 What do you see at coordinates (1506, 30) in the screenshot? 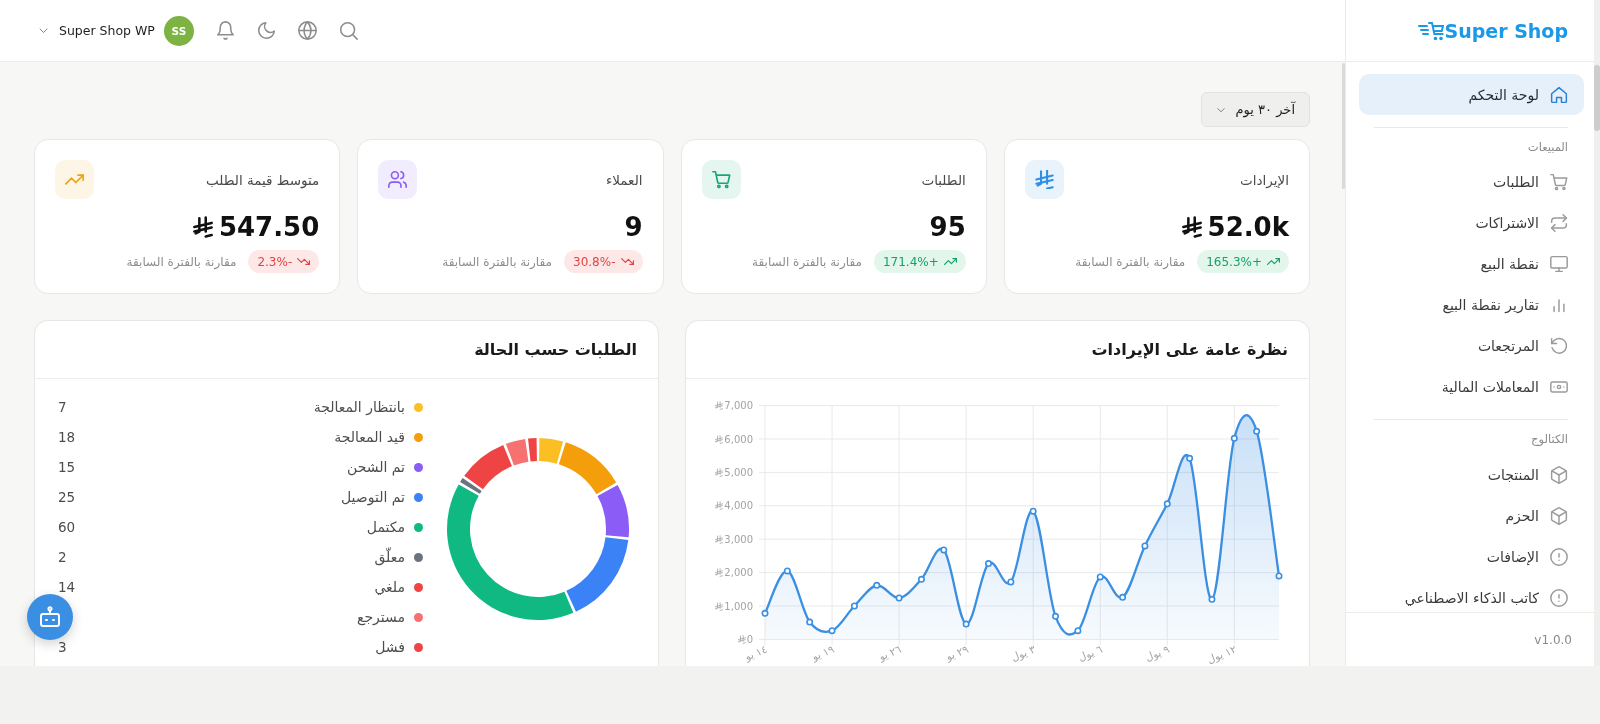
I see `logo-text: Super Shop` at bounding box center [1506, 30].